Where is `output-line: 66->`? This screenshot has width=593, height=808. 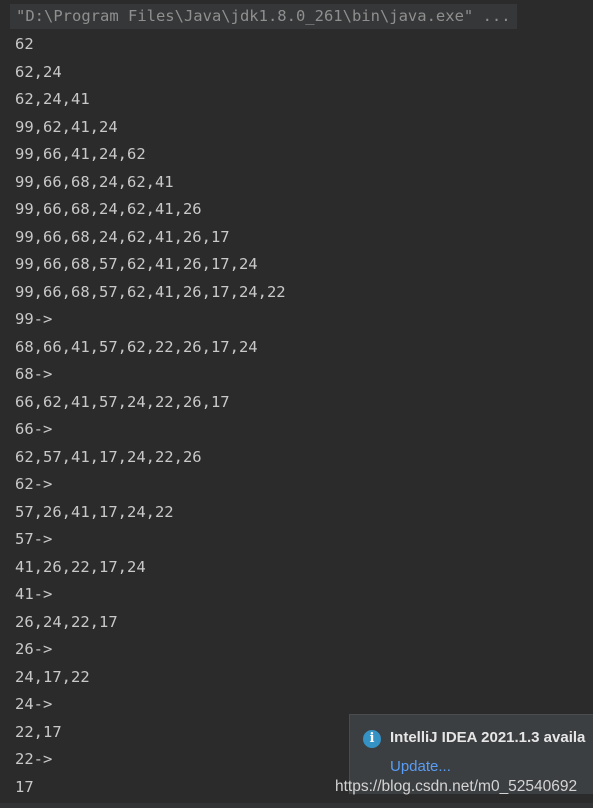 output-line: 66-> is located at coordinates (34, 429).